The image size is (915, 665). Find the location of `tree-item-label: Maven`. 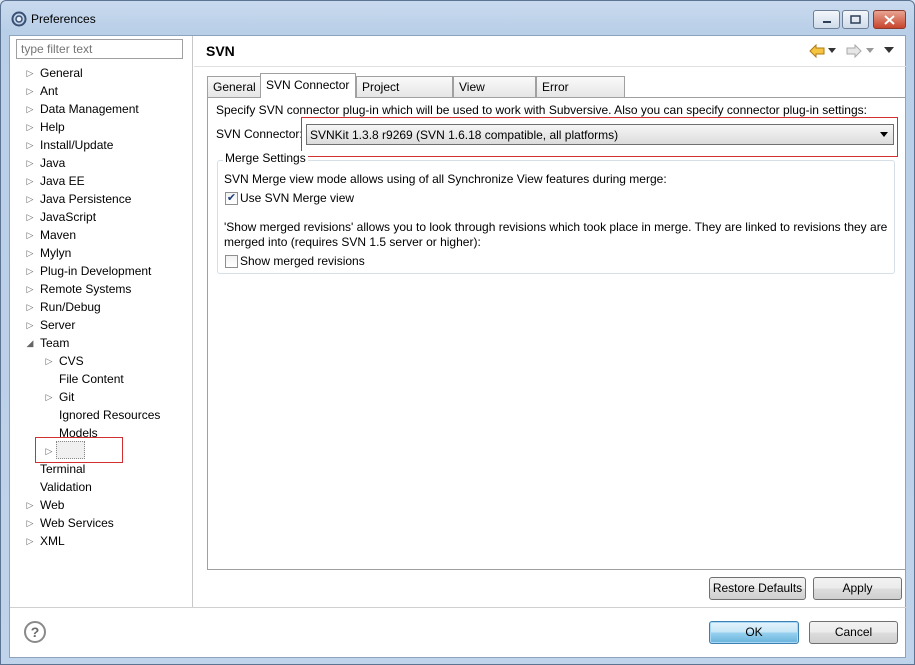

tree-item-label: Maven is located at coordinates (58, 235).